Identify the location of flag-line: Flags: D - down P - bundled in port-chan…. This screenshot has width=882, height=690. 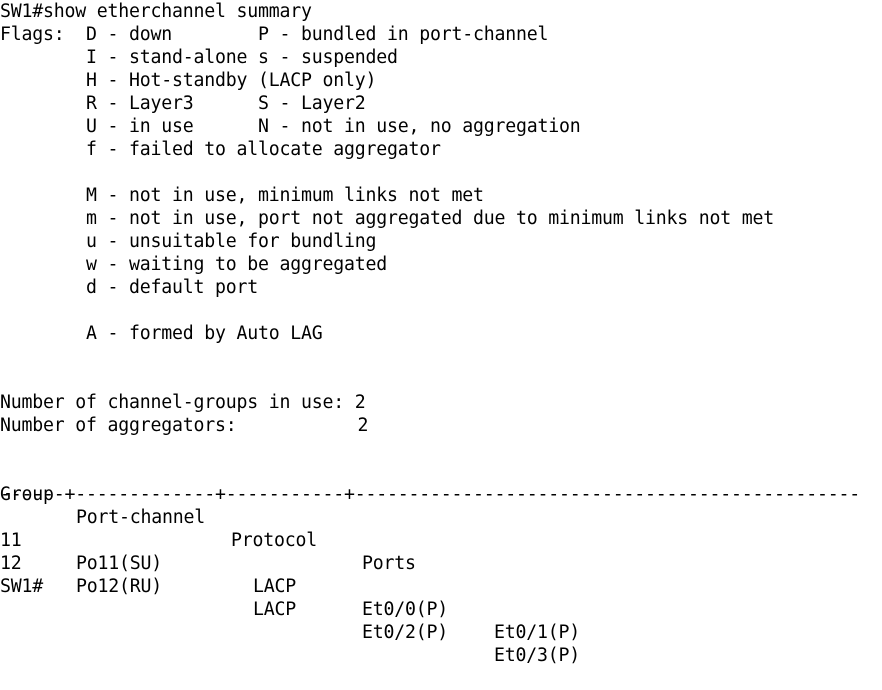
(274, 34).